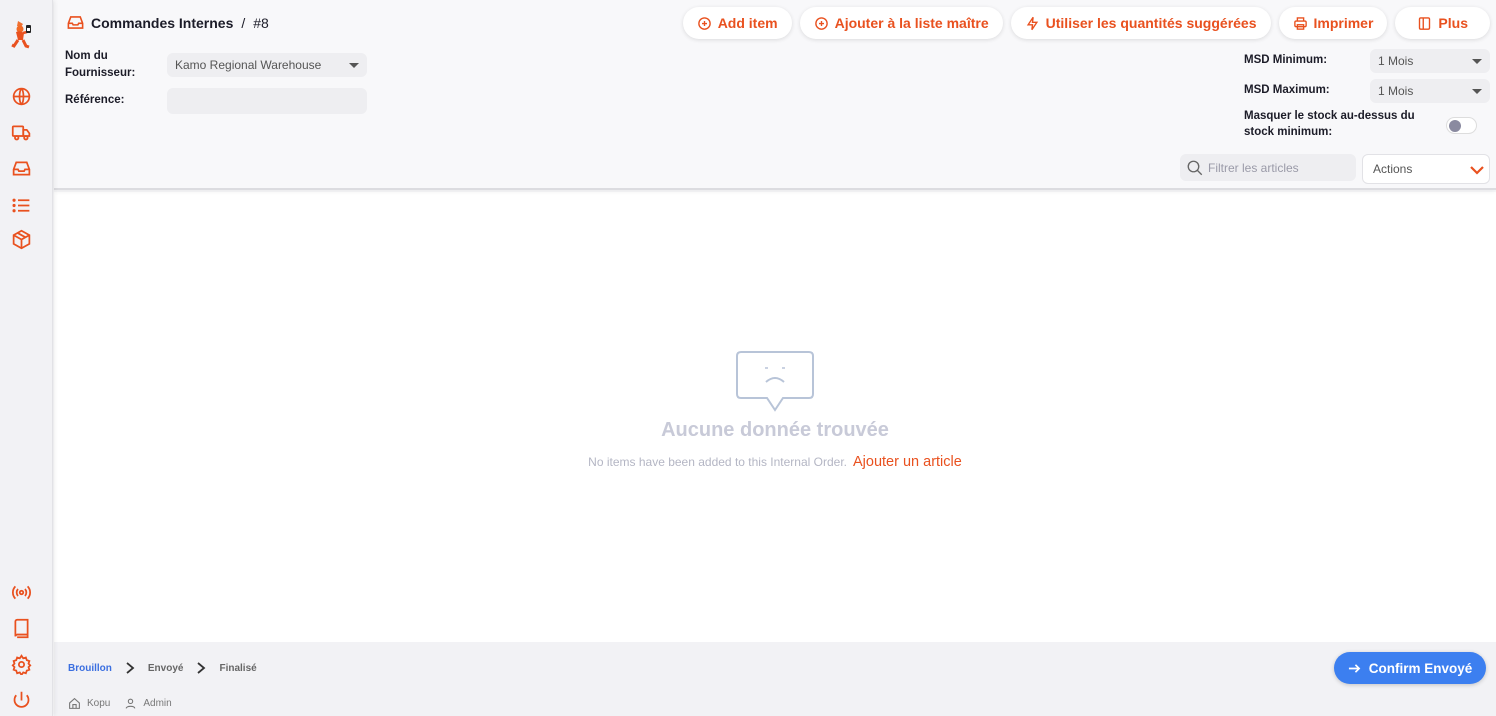  I want to click on breadcrumb-section: Commandes Internes, so click(162, 23).